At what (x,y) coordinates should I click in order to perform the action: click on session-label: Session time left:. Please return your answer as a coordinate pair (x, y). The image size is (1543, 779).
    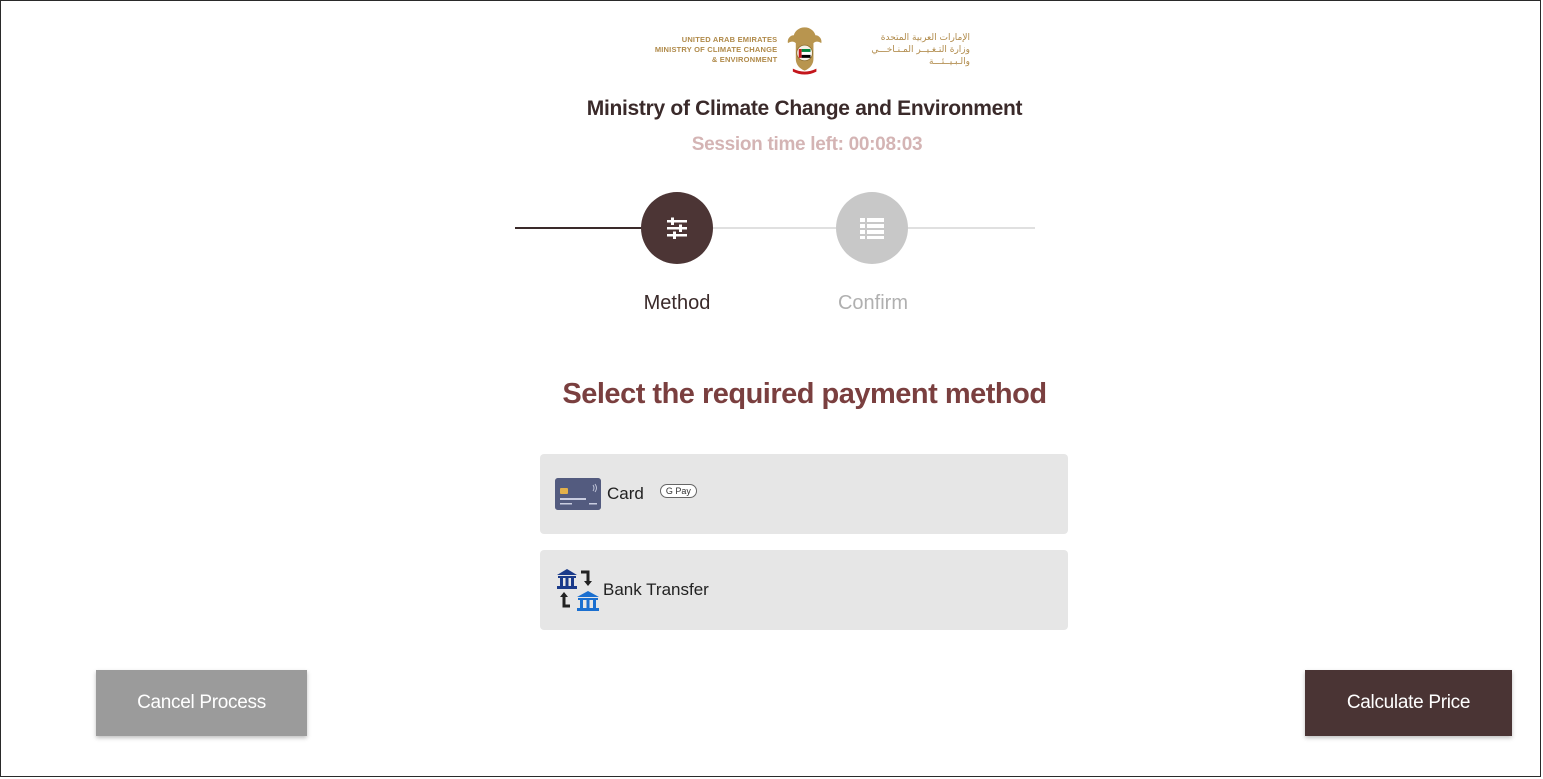
    Looking at the image, I should click on (767, 144).